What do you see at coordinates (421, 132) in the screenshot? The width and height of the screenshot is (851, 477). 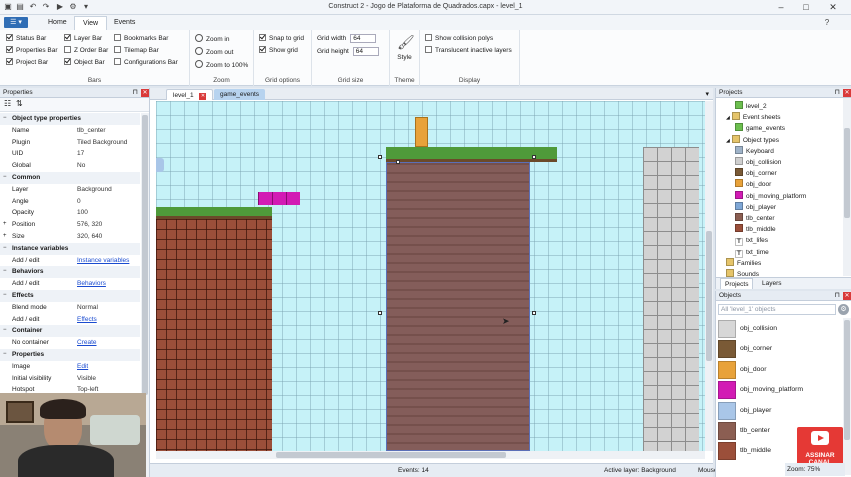 I see `door-sprite` at bounding box center [421, 132].